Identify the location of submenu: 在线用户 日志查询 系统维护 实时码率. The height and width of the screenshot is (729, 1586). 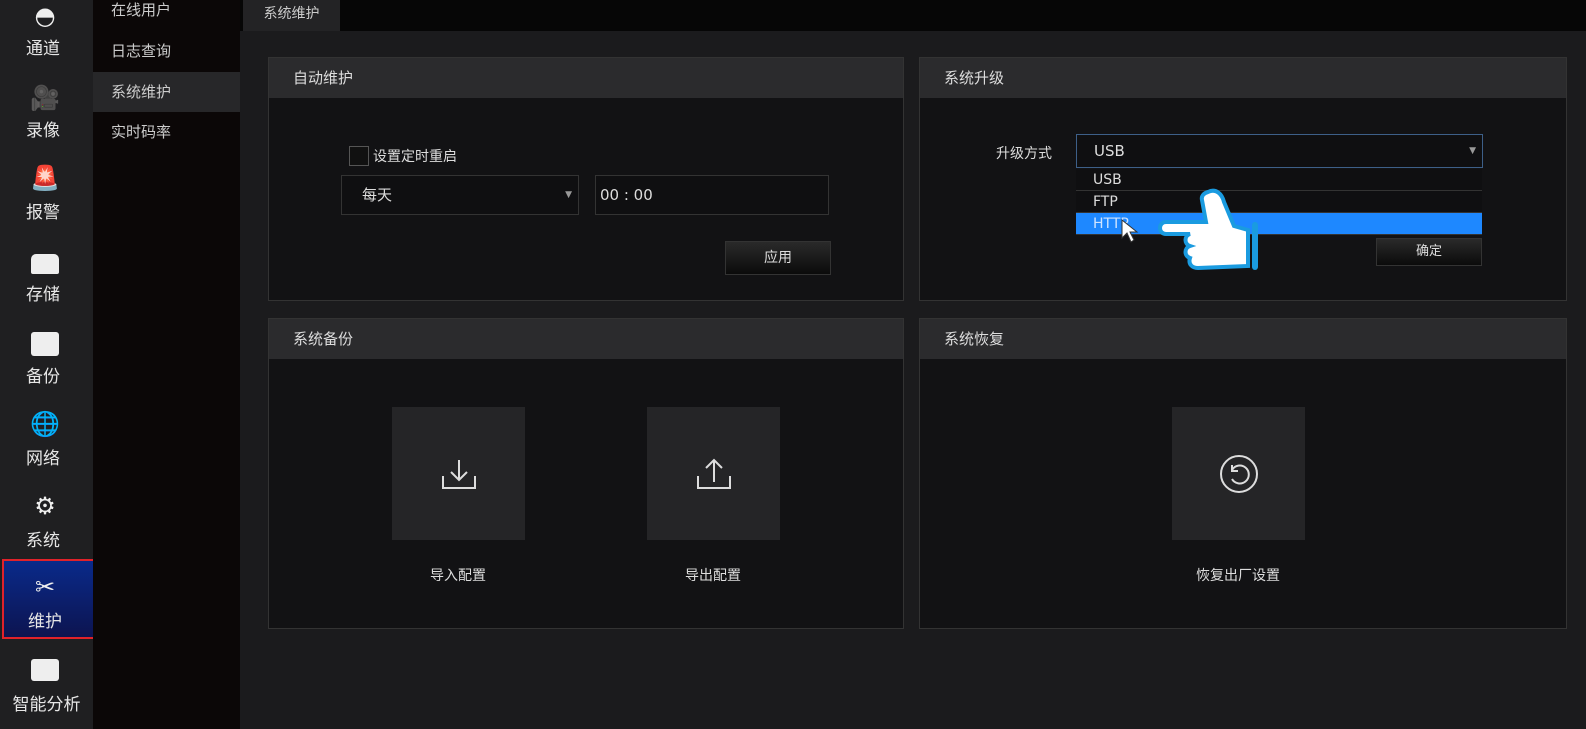
(166, 364).